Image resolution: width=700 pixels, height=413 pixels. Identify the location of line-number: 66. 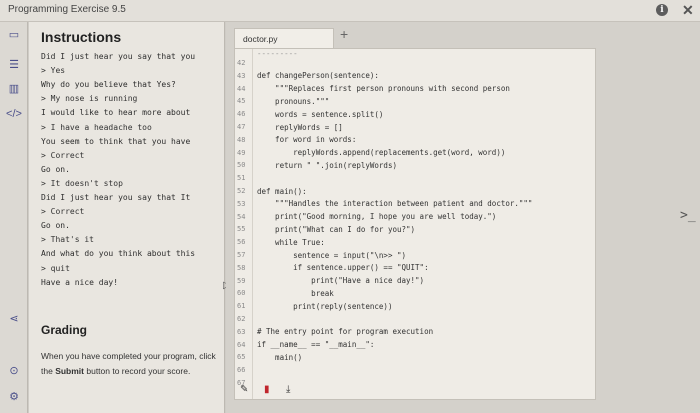
(241, 370).